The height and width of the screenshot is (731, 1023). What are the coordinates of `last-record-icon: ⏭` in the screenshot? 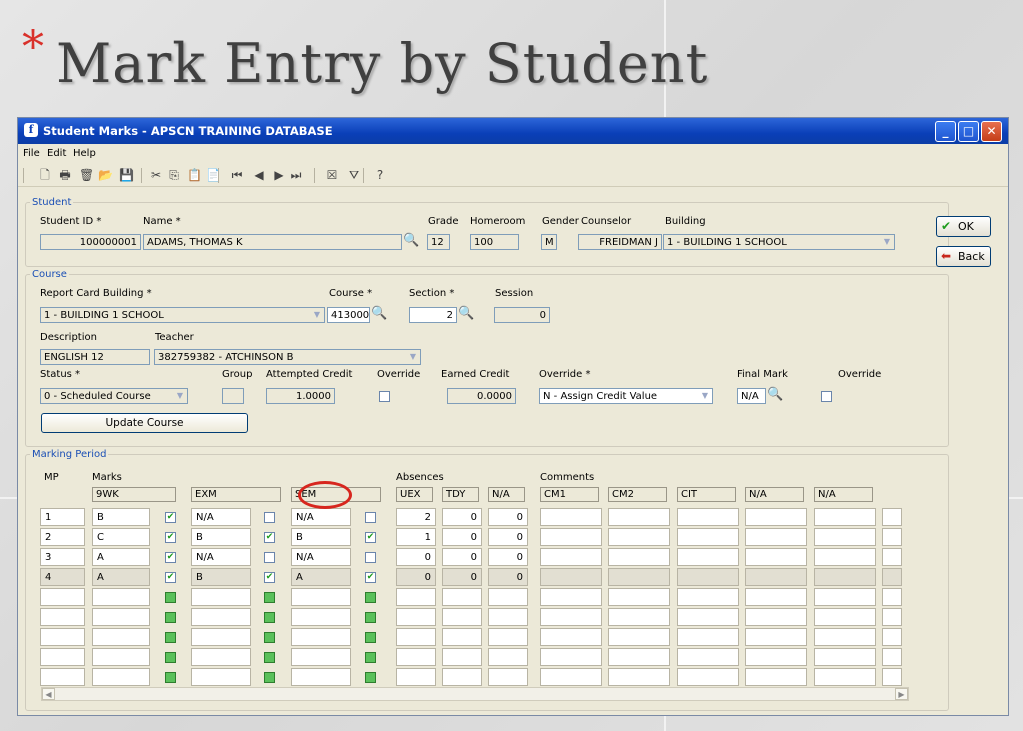 It's located at (296, 175).